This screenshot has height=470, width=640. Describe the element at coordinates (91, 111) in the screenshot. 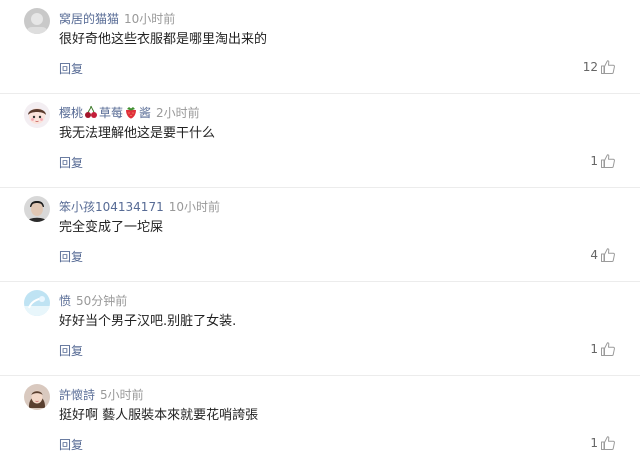

I see `cherry-icon` at that location.